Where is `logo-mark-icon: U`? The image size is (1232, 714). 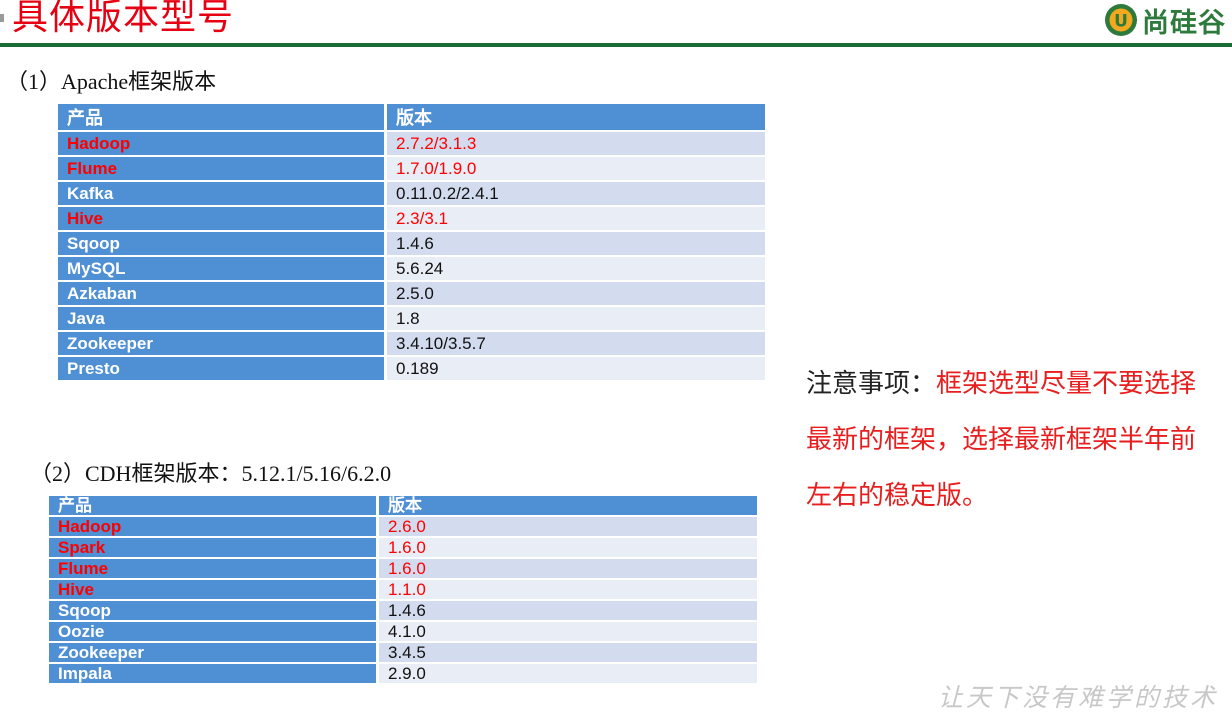
logo-mark-icon: U is located at coordinates (1121, 20).